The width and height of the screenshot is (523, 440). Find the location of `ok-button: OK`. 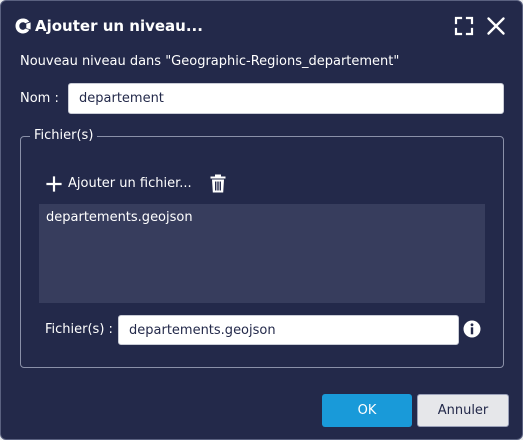

ok-button: OK is located at coordinates (367, 410).